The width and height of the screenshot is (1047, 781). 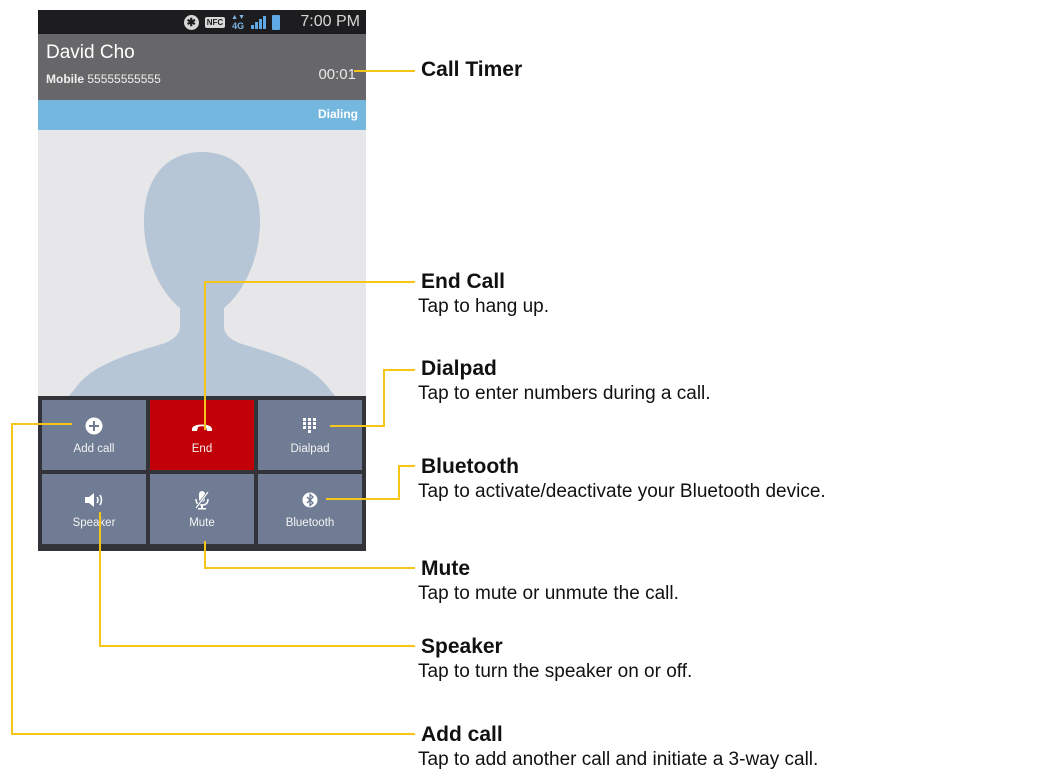 What do you see at coordinates (309, 555) in the screenshot?
I see `callout-line-mute` at bounding box center [309, 555].